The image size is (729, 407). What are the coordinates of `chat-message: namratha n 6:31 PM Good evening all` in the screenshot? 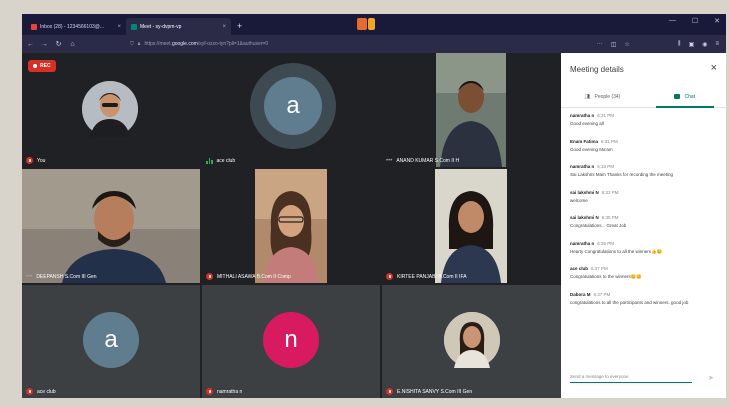 It's located at (645, 120).